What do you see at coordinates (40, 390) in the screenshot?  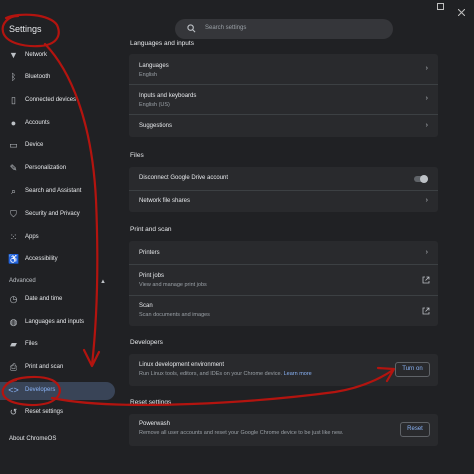 I see `sidebar-item-label: Developers` at bounding box center [40, 390].